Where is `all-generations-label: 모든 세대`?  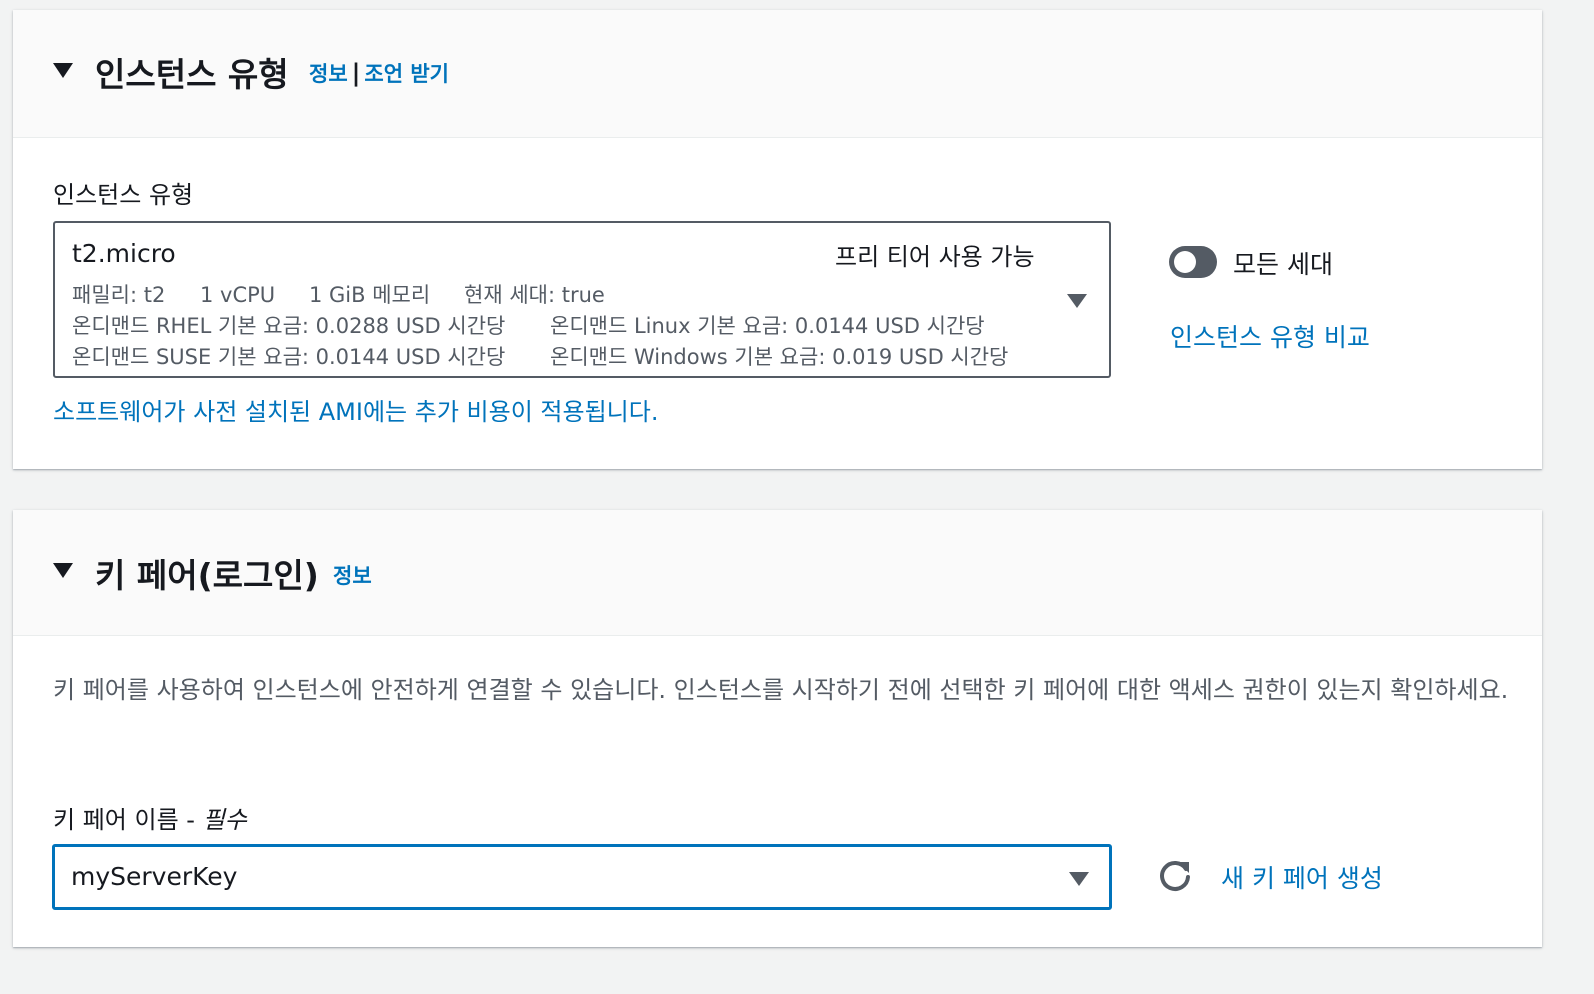
all-generations-label: 모든 세대 is located at coordinates (1283, 264).